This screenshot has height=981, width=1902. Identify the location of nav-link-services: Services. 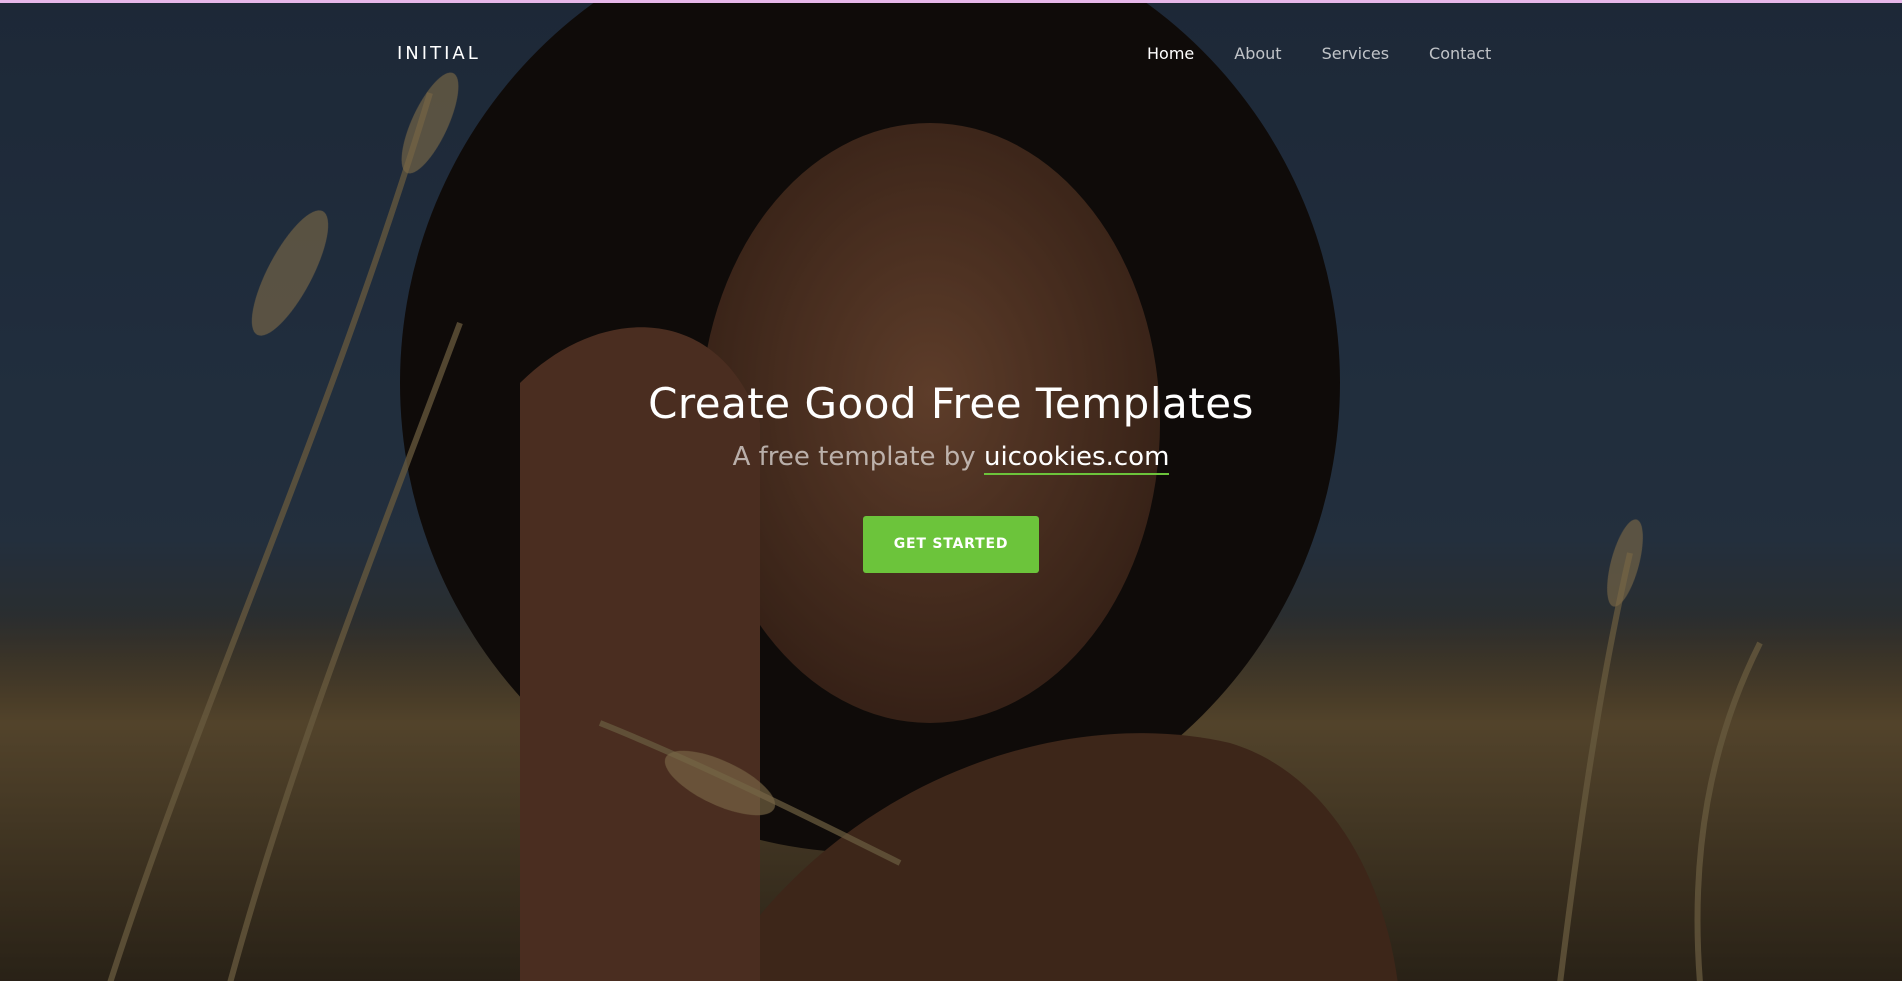
(1355, 53).